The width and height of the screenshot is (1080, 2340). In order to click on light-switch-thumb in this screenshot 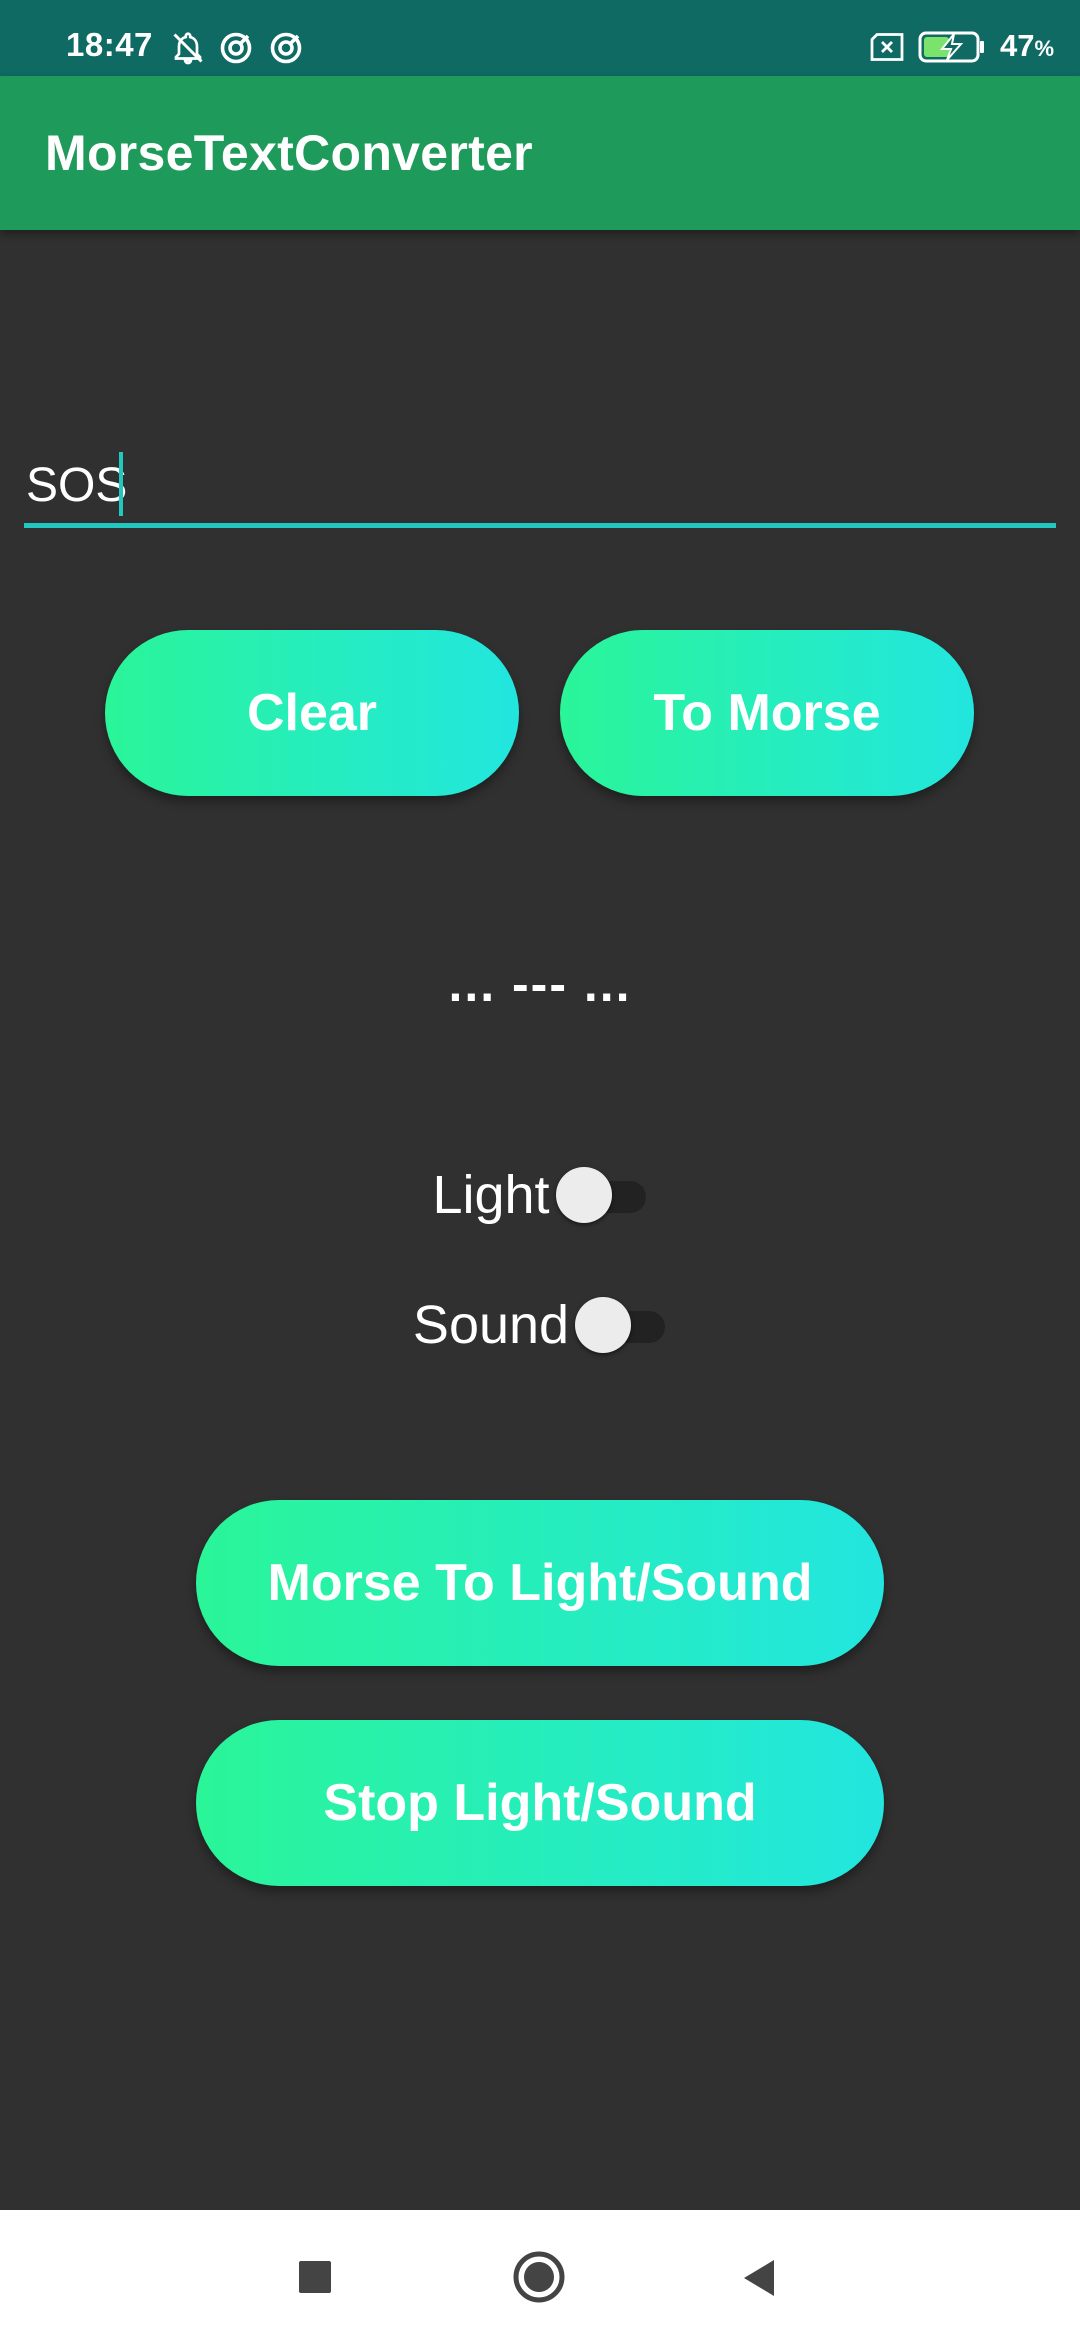, I will do `click(583, 1195)`.